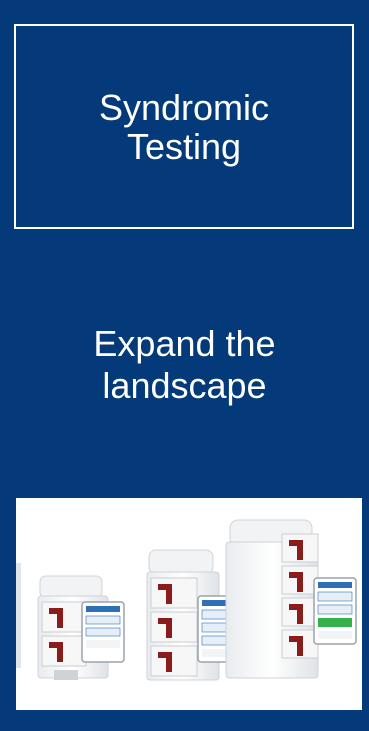 The image size is (369, 731). What do you see at coordinates (184, 343) in the screenshot?
I see `tagline-line-1: Expand the` at bounding box center [184, 343].